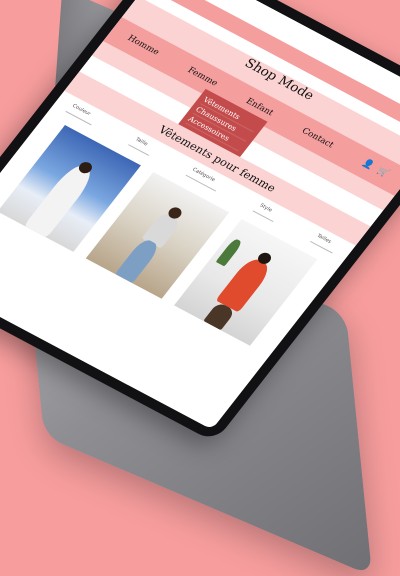 The width and height of the screenshot is (400, 576). Describe the element at coordinates (324, 243) in the screenshot. I see `filter-tailles: Tailles` at that location.